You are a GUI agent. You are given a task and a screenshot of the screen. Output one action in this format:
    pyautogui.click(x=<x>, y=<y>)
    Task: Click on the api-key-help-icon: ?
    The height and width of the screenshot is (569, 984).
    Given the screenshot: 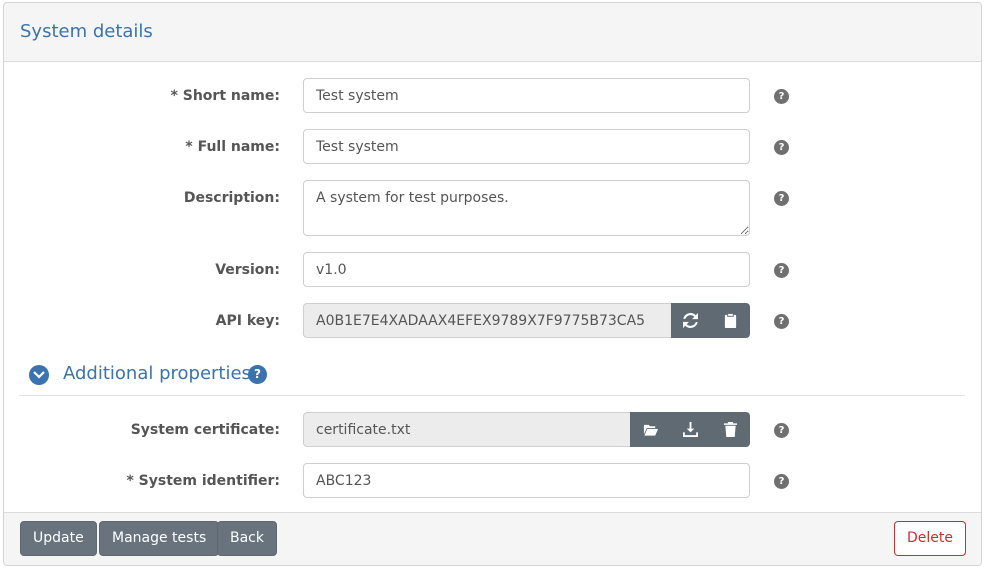 What is the action you would take?
    pyautogui.click(x=781, y=321)
    